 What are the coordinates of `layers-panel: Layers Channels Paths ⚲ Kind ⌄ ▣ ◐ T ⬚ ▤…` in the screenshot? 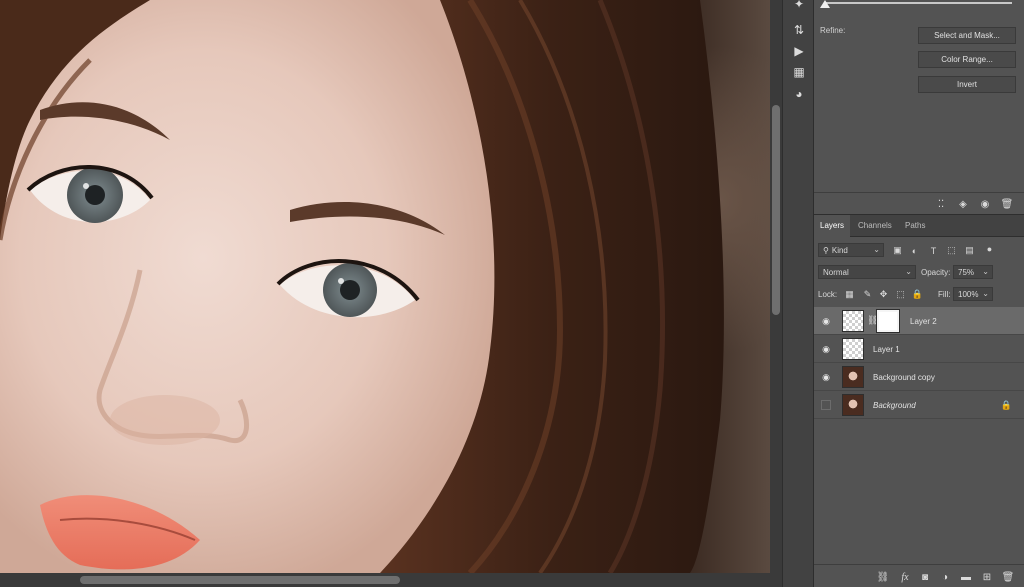 It's located at (919, 400).